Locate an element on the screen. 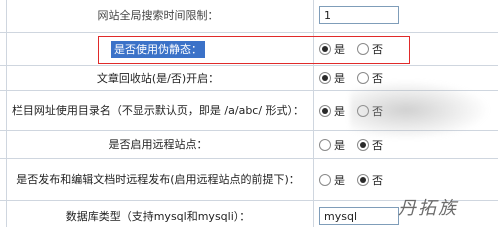 This screenshot has width=498, height=240. row-label-text: 是否启用远程站点： is located at coordinates (158, 144).